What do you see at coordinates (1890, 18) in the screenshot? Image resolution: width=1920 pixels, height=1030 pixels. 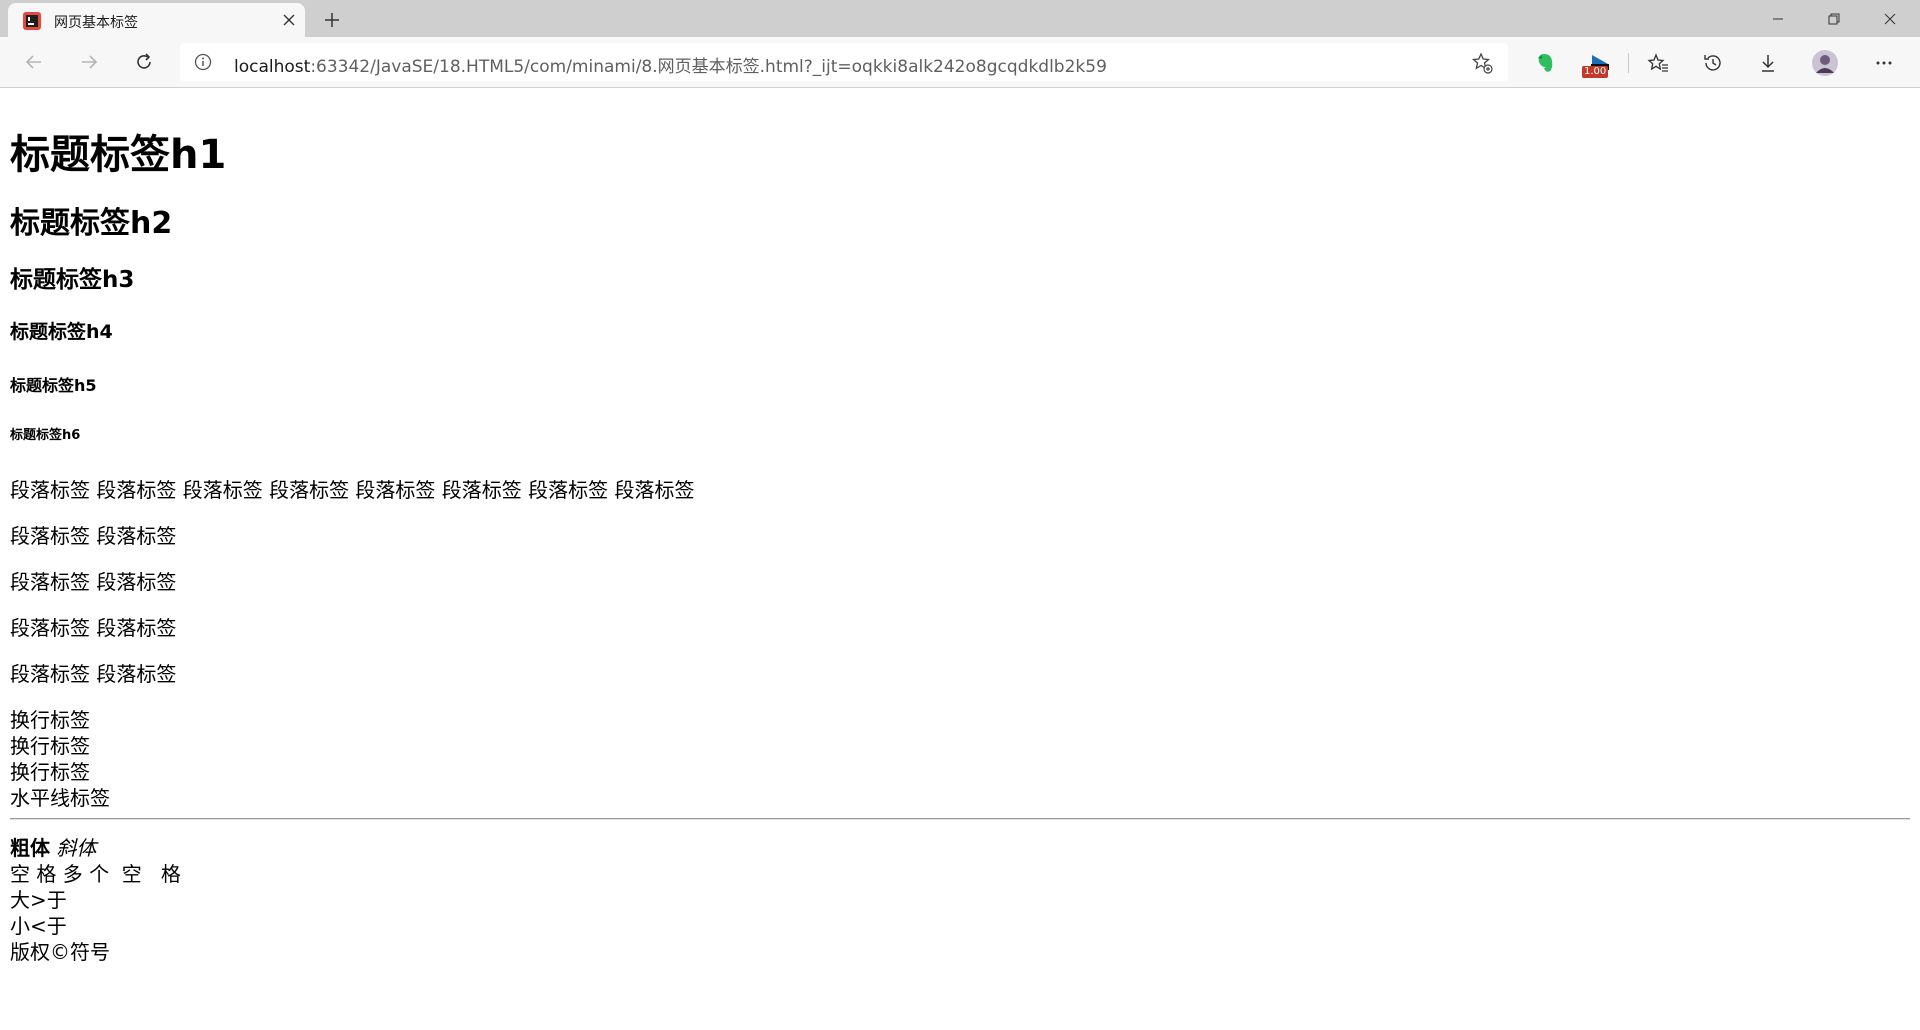 I see `close-window-icon` at bounding box center [1890, 18].